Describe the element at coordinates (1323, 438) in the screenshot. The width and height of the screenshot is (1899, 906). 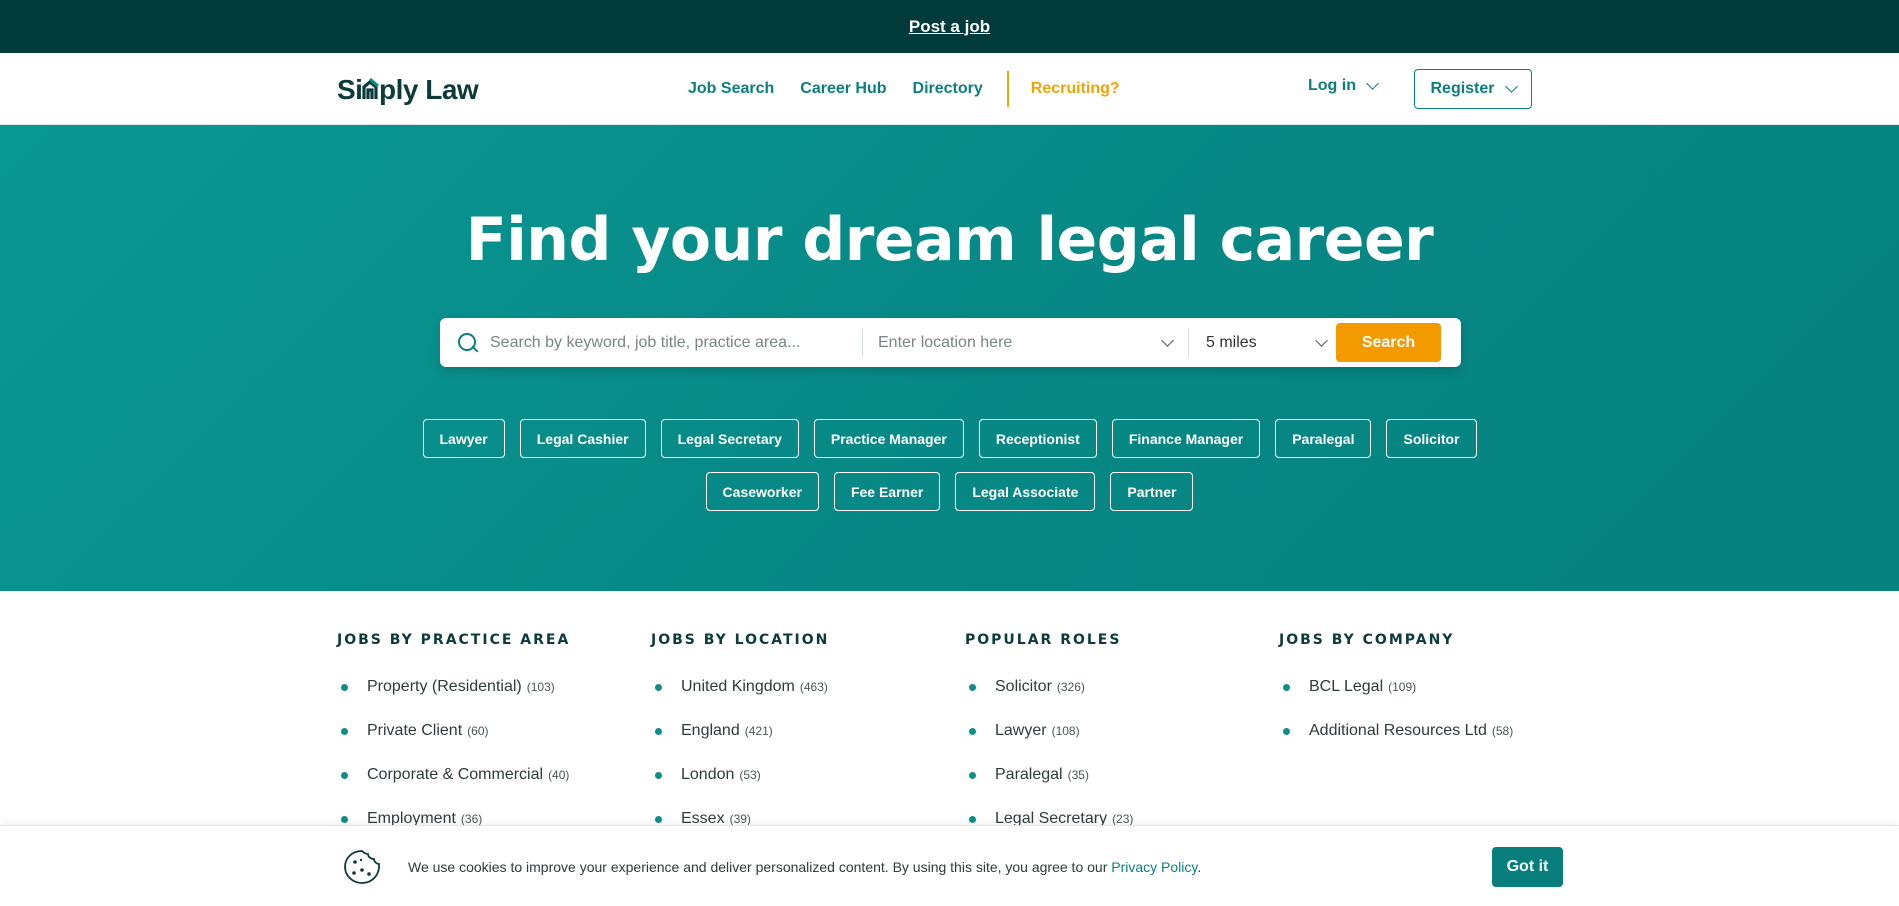
I see `role-chip: Paralegal` at that location.